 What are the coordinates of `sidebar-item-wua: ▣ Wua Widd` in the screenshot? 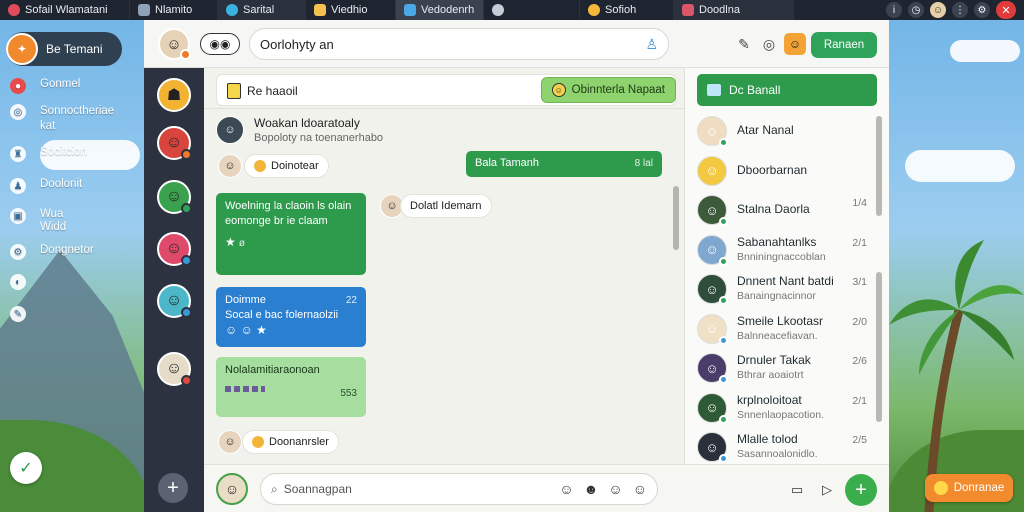 It's located at (38, 221).